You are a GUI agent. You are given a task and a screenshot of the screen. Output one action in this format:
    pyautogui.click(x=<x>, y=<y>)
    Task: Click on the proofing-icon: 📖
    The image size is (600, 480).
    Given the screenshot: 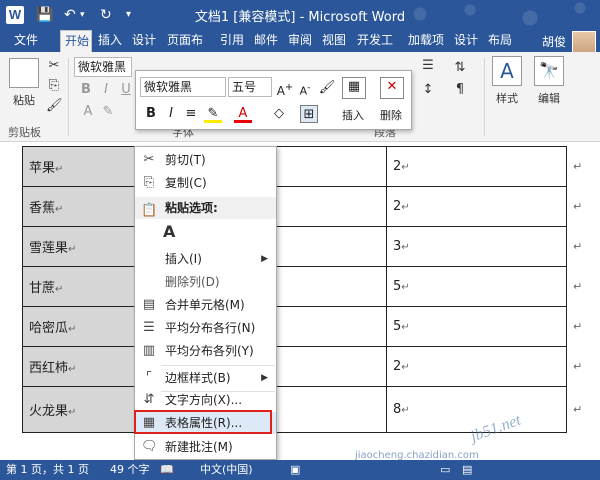 What is the action you would take?
    pyautogui.click(x=167, y=470)
    